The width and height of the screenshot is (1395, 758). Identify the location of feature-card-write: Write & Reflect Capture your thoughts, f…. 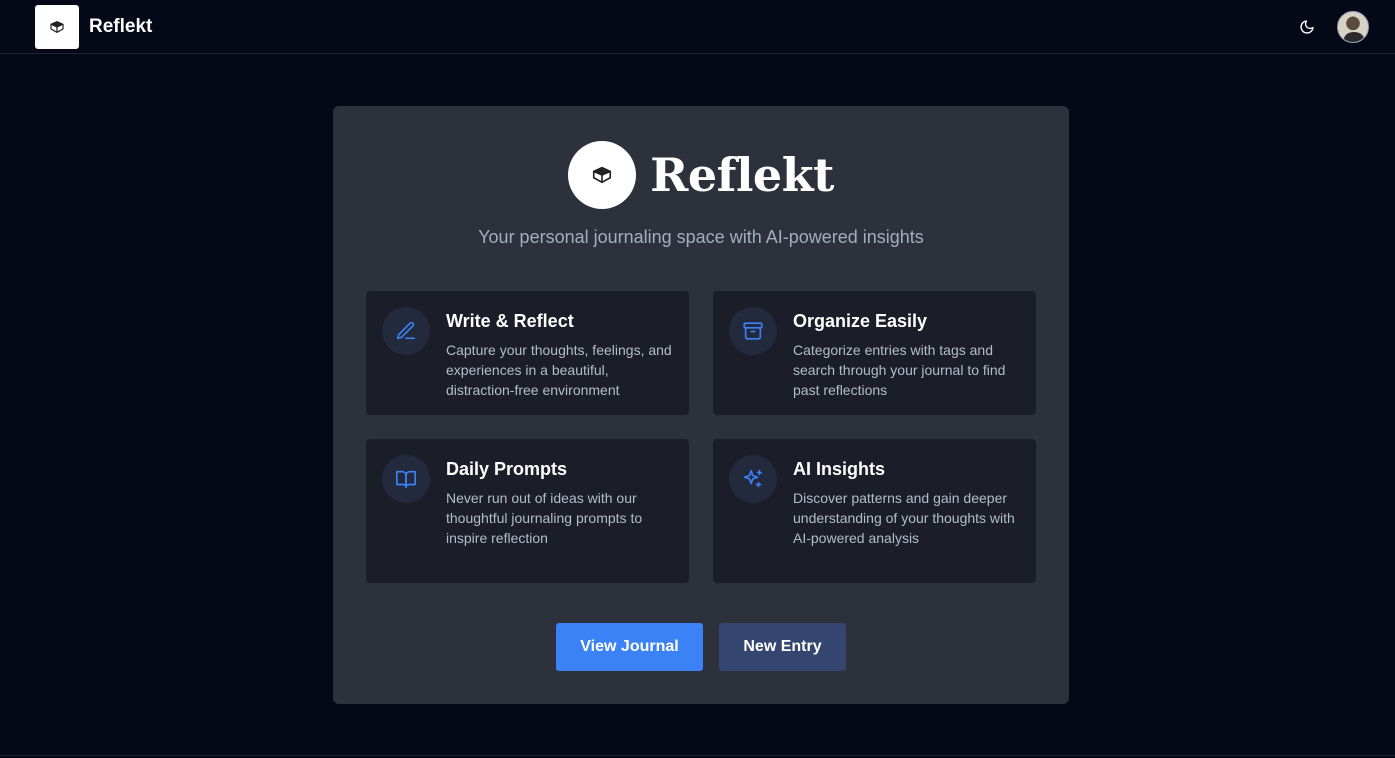
(527, 353).